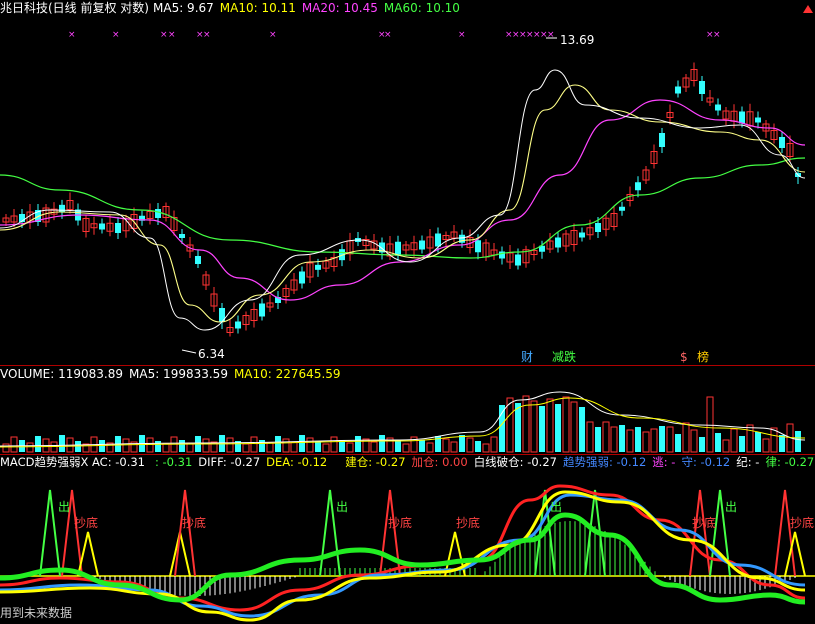 The image size is (815, 624). I want to click on signal-chaodi-4: 抄底, so click(468, 523).